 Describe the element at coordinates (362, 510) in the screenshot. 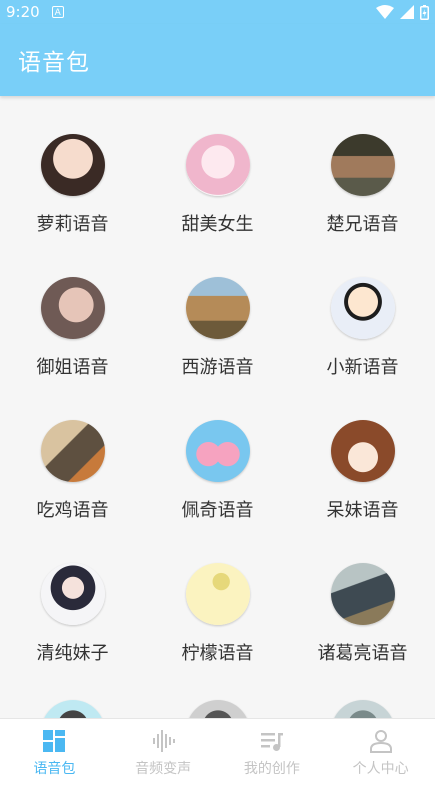

I see `voice-pack-label: 呆妹语音` at that location.